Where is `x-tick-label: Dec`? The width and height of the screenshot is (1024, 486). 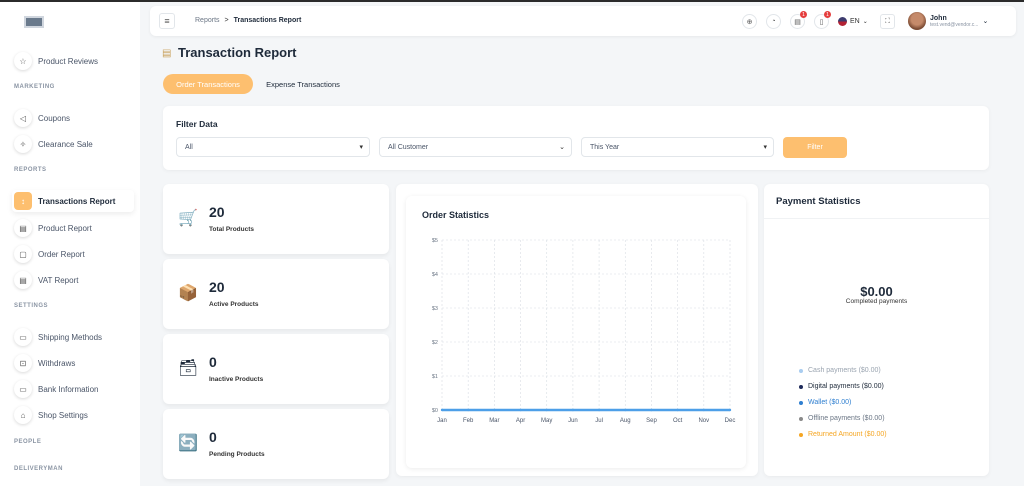
x-tick-label: Dec is located at coordinates (730, 421).